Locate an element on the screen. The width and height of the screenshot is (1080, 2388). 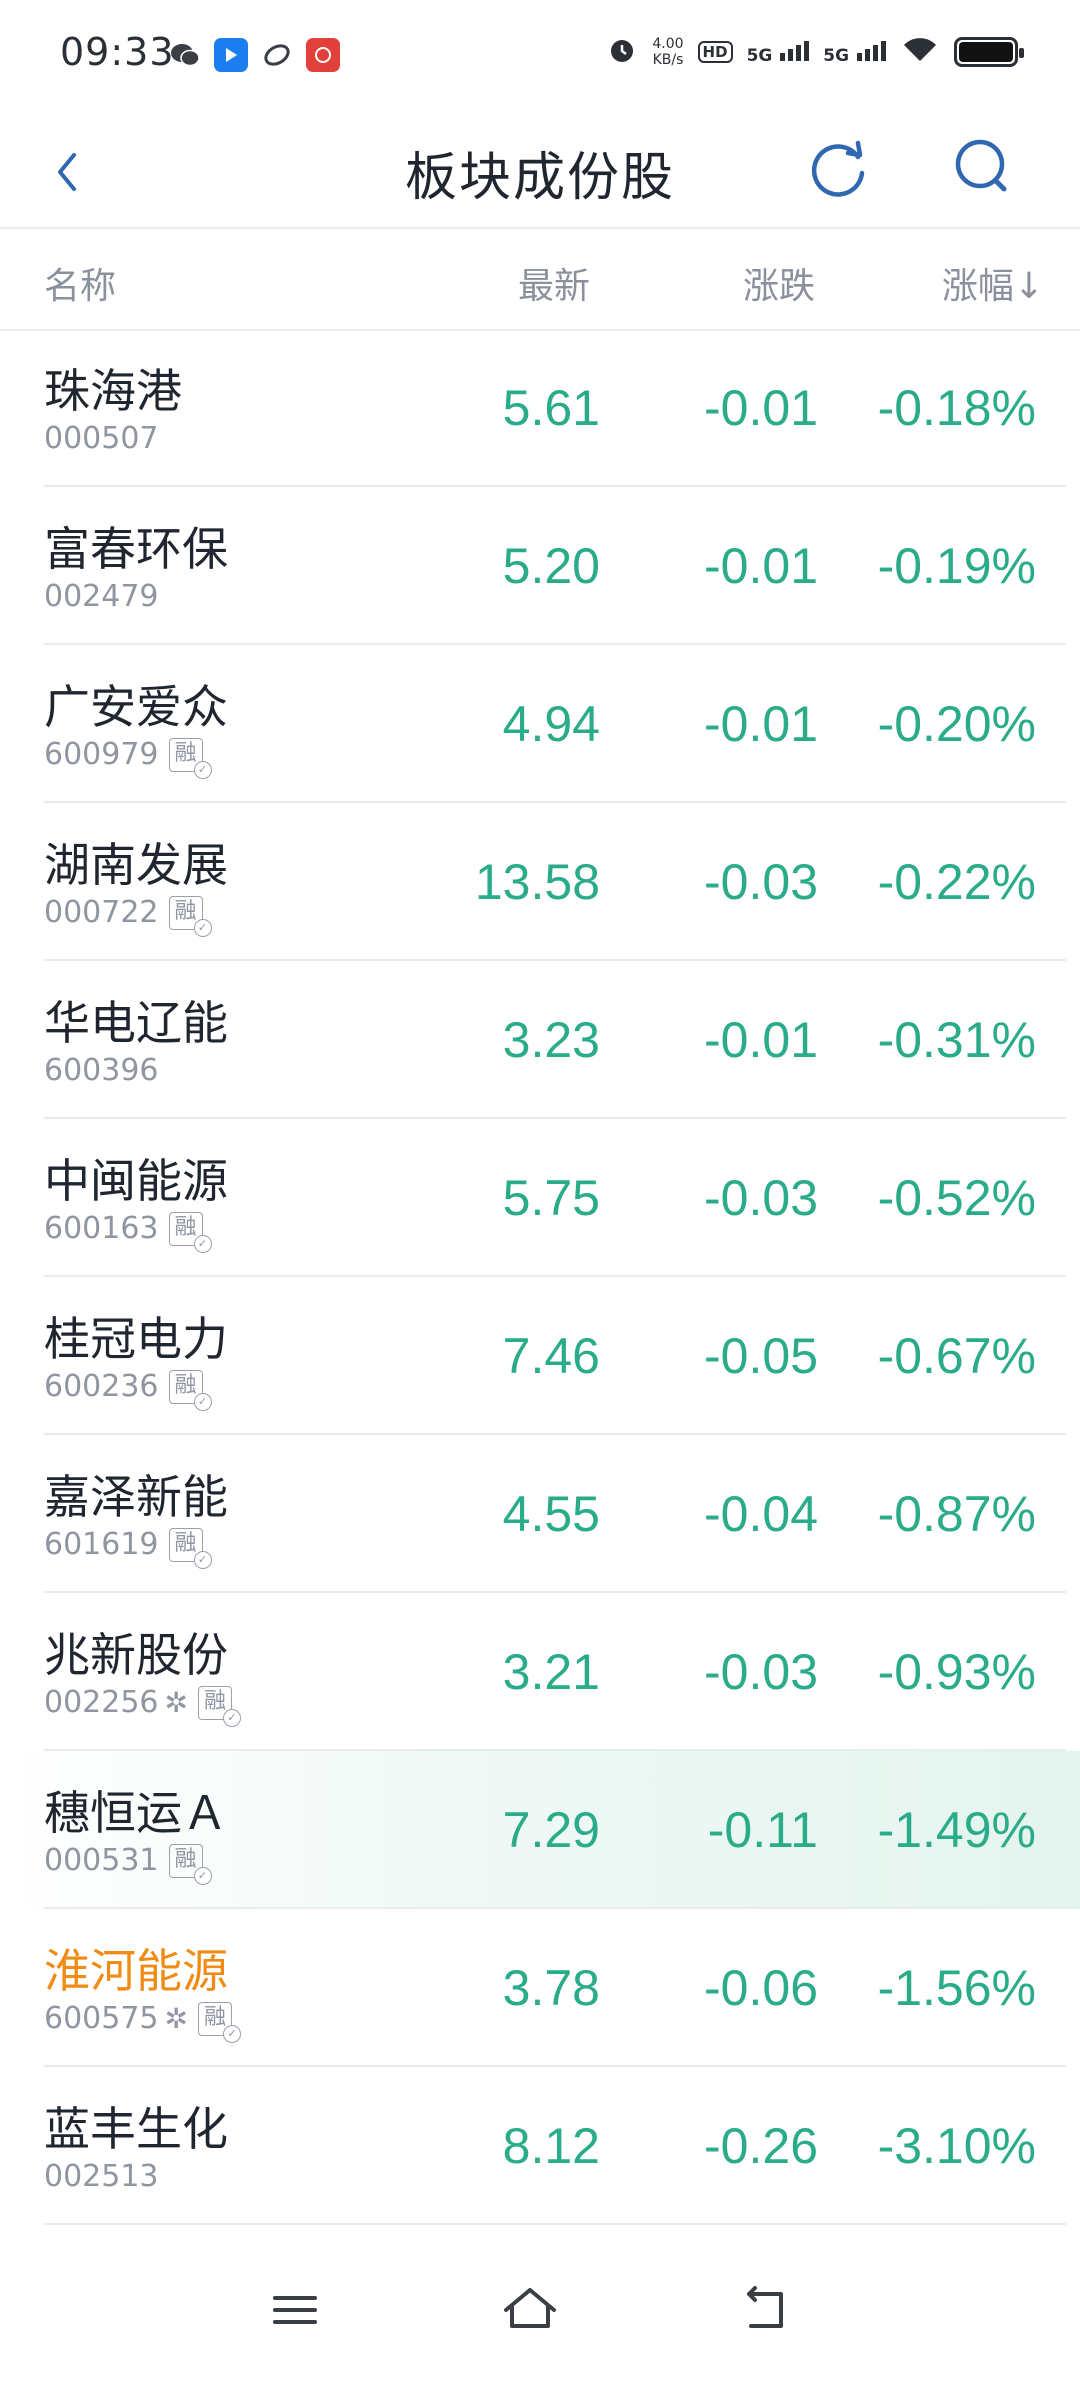
stock-price: 4.55 is located at coordinates (551, 1514).